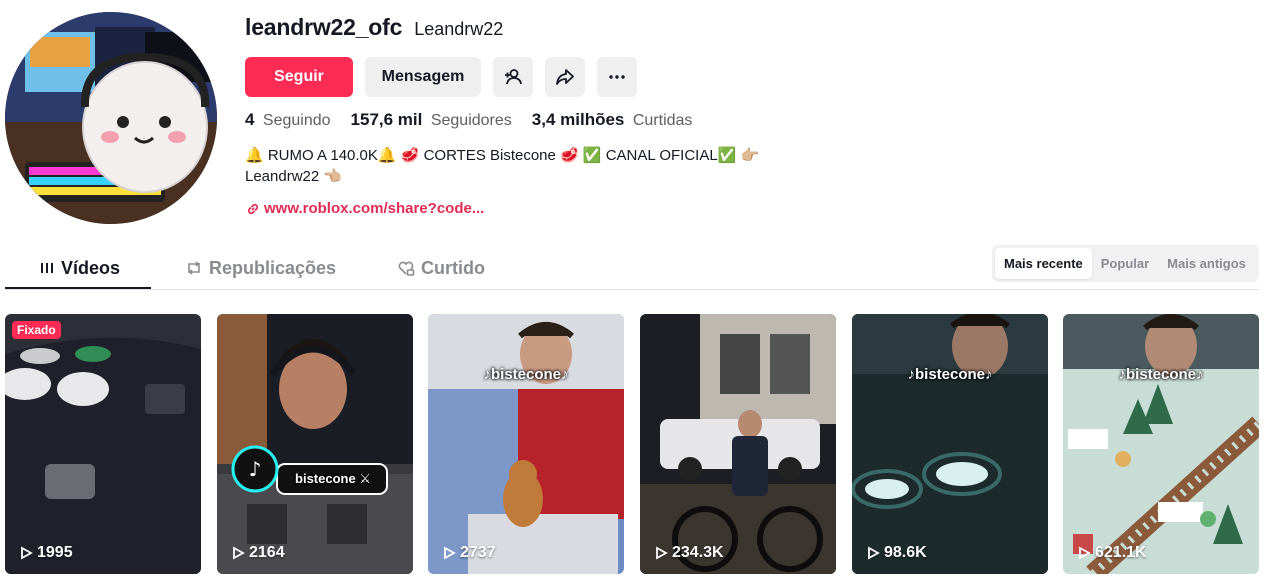 The height and width of the screenshot is (587, 1274). I want to click on sort-latest: Mais recente, so click(1043, 263).